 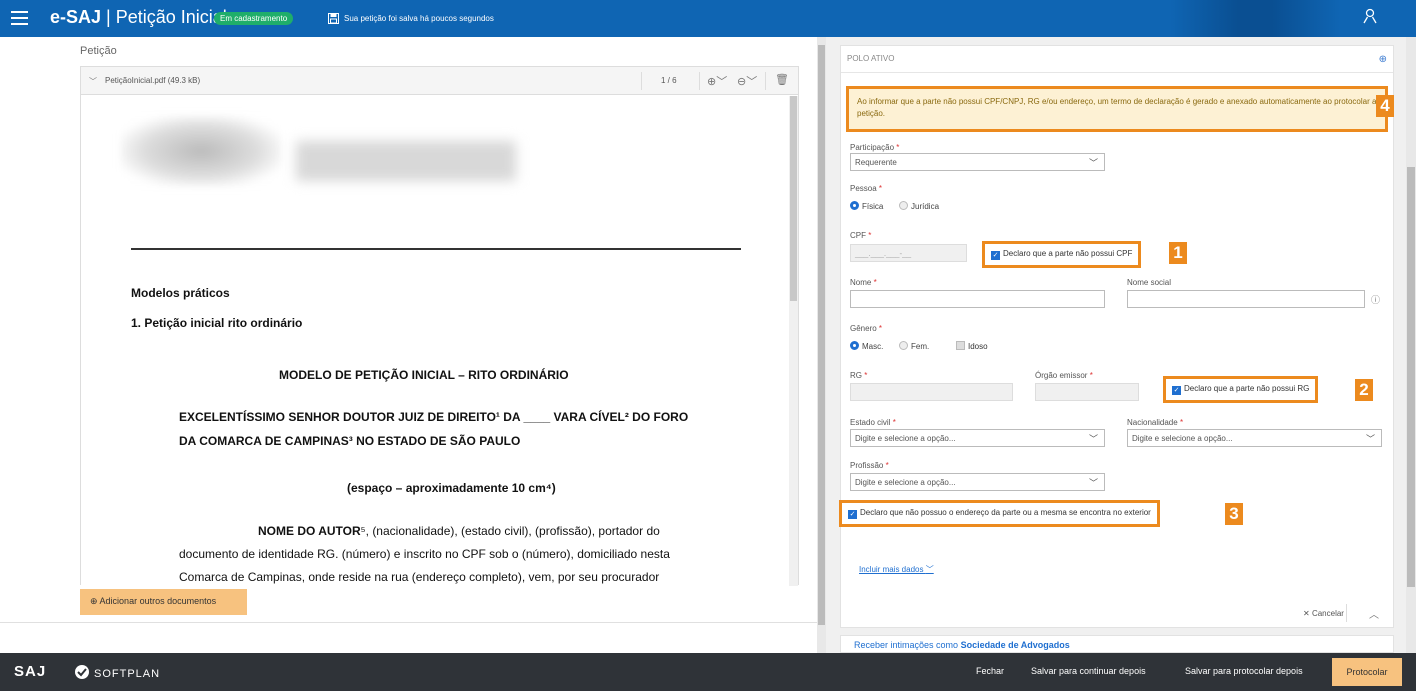 What do you see at coordinates (1370, 16) in the screenshot?
I see `user-icon` at bounding box center [1370, 16].